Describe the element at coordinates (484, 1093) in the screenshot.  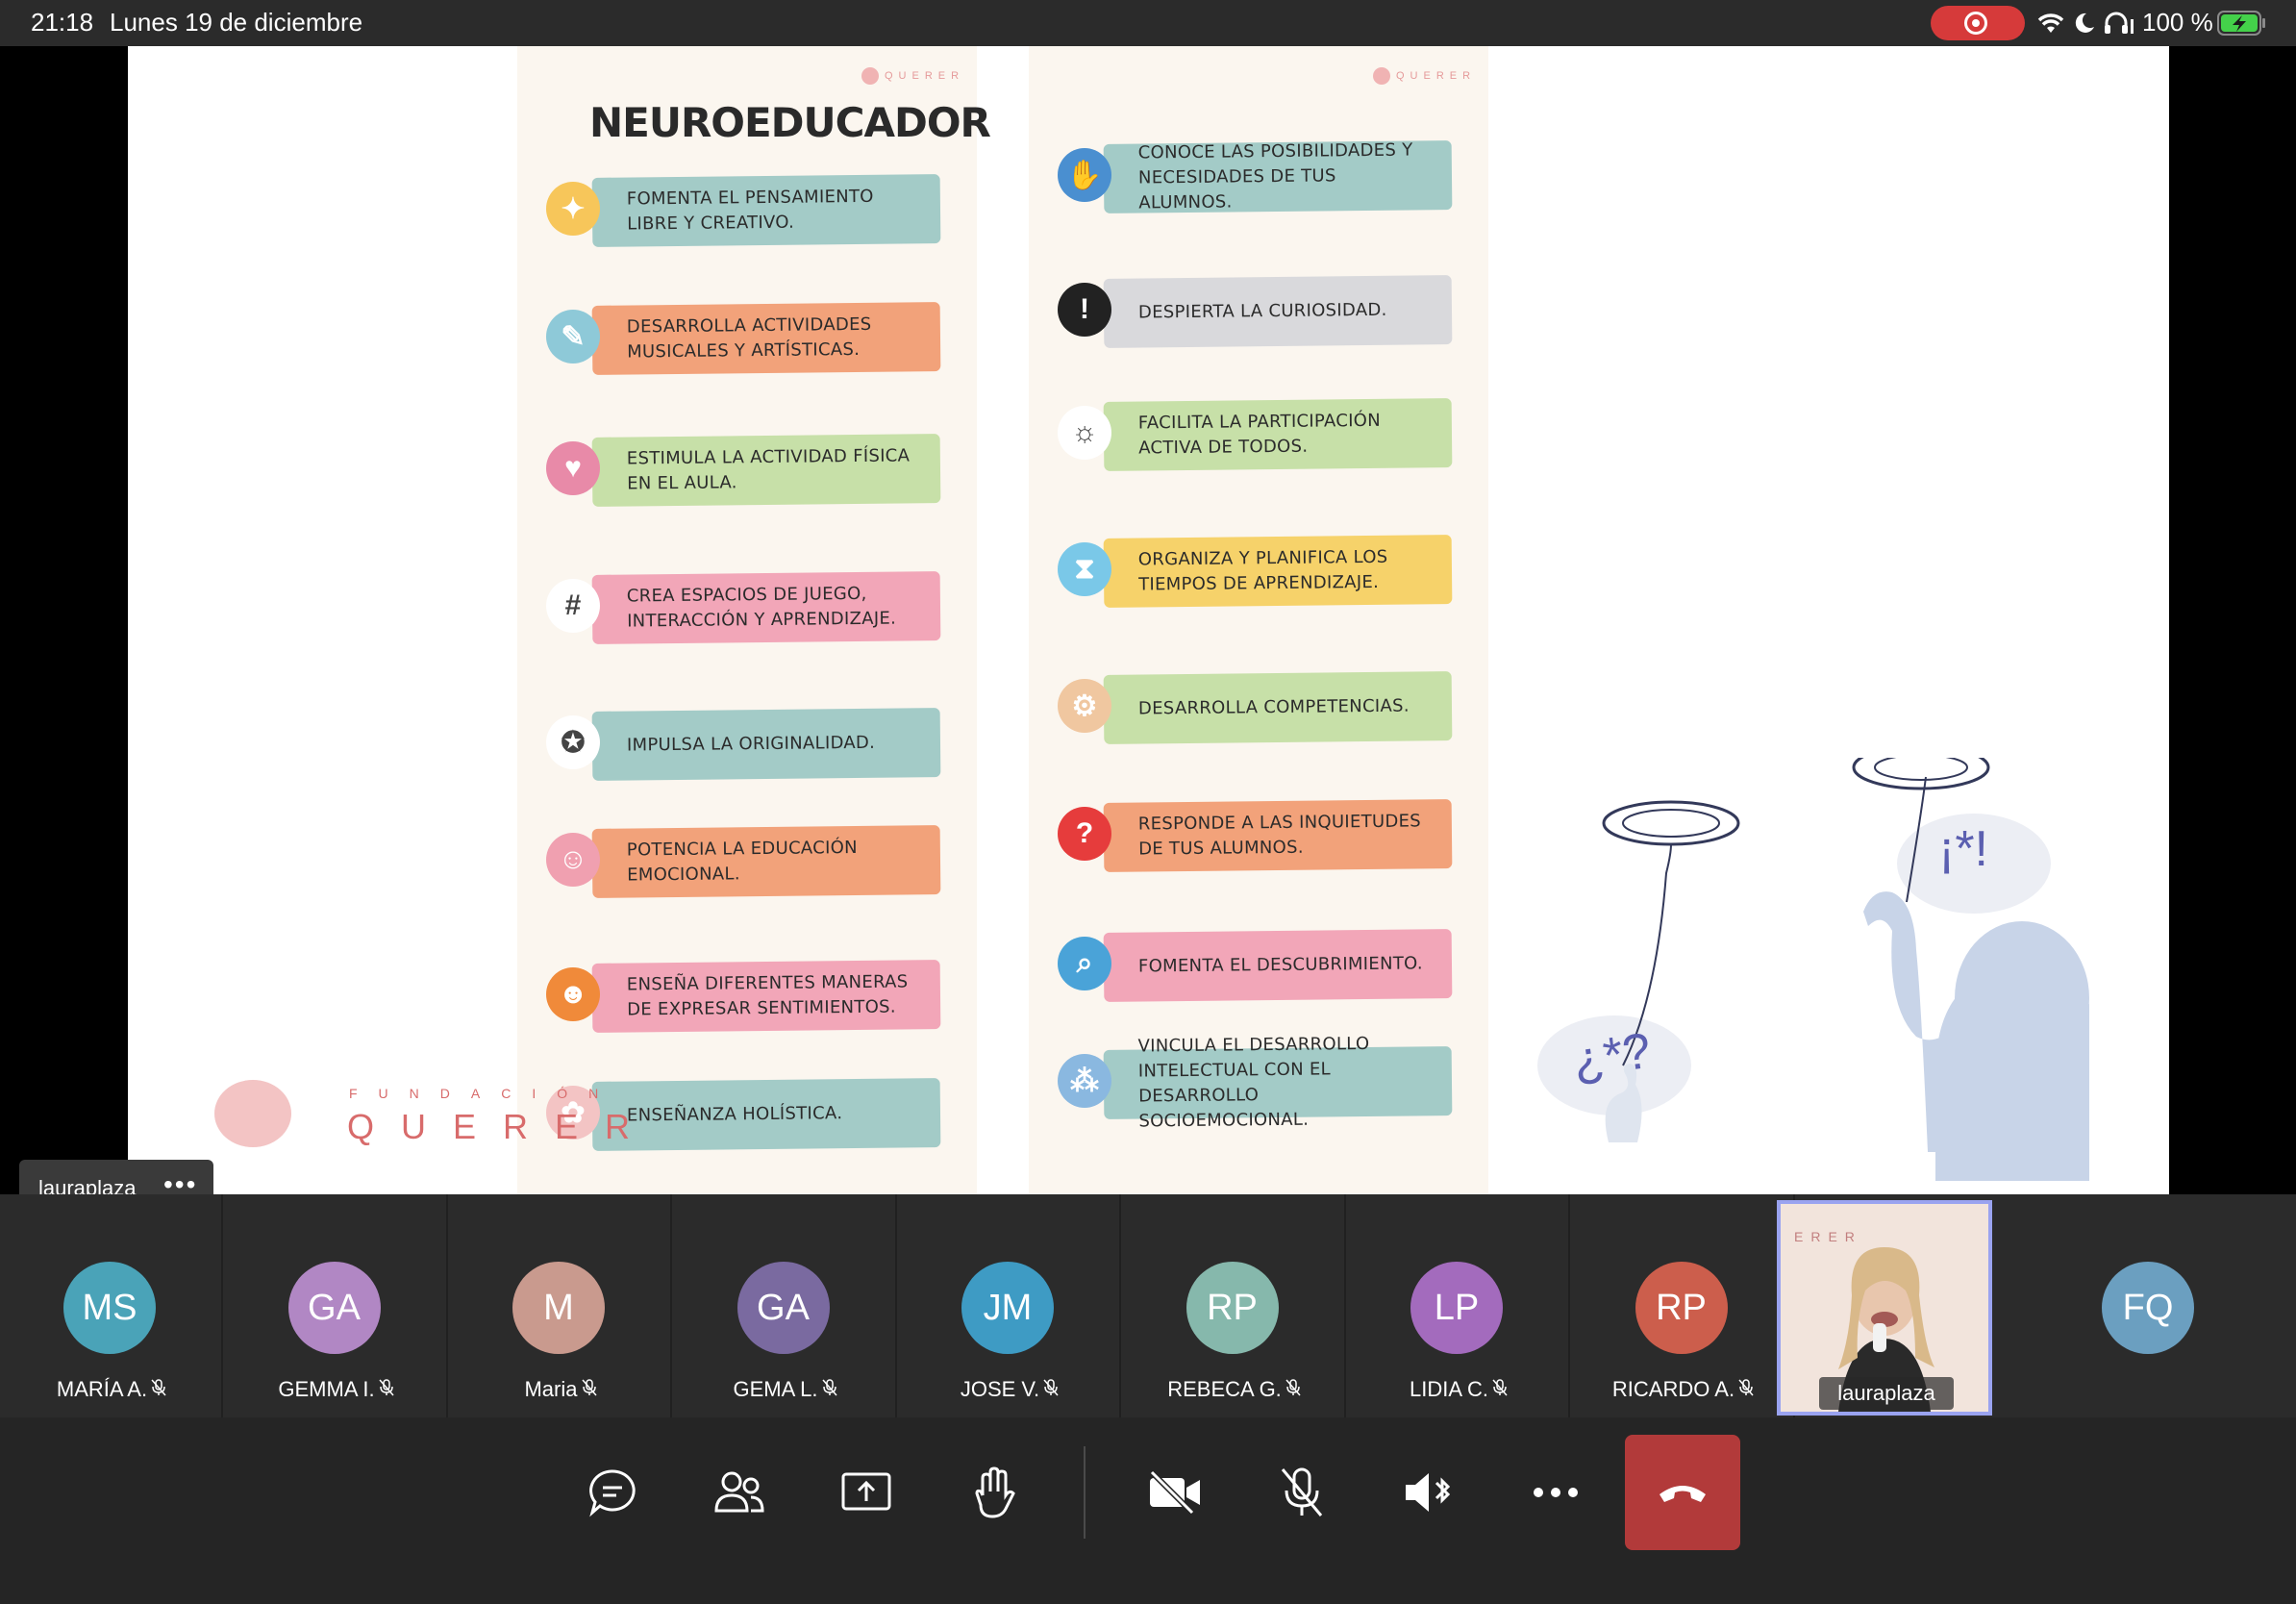
I see `logo-small-text: FUNDACIÓN` at that location.